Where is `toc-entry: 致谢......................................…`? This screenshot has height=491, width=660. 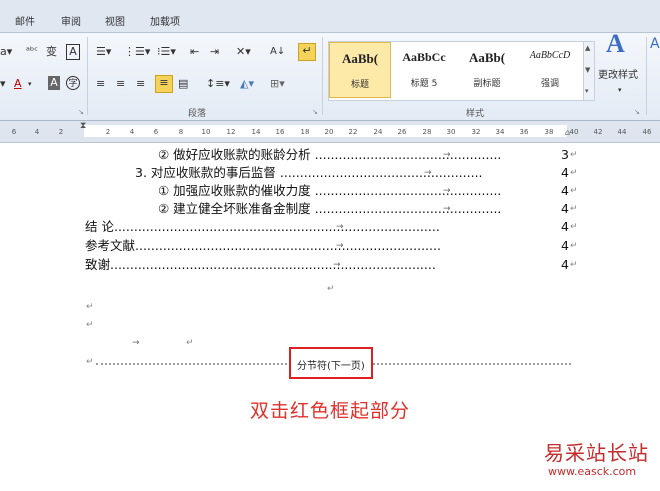
toc-entry: 致谢......................................… is located at coordinates (260, 265).